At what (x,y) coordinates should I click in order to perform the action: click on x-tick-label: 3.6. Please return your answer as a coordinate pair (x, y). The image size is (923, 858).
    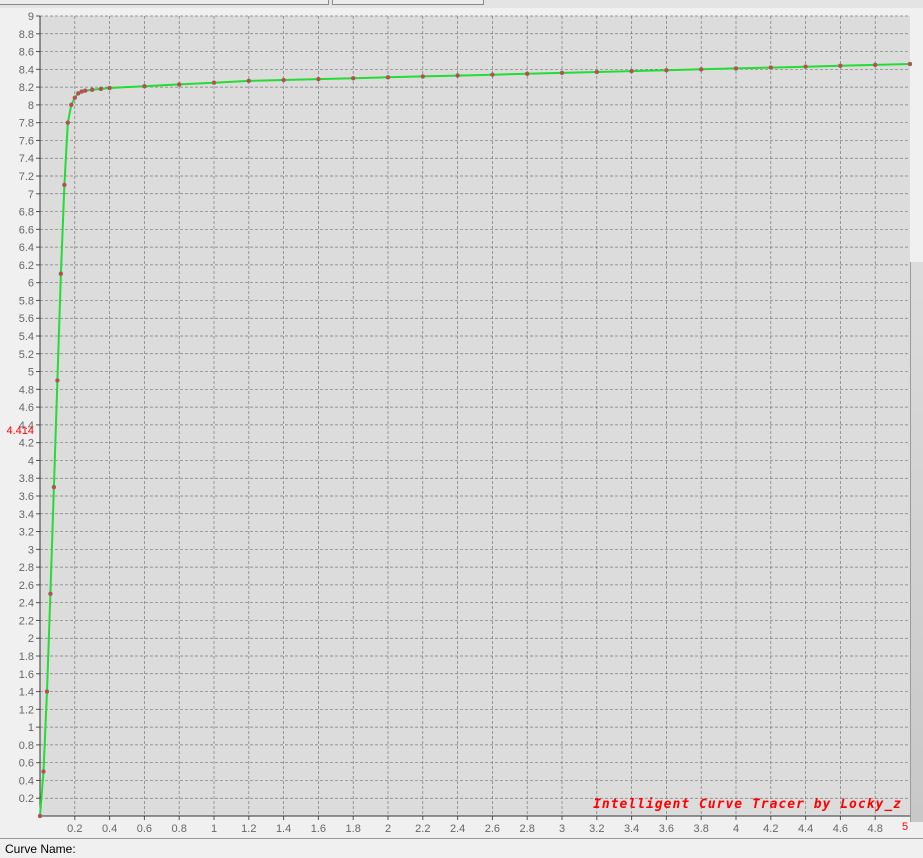
    Looking at the image, I should click on (666, 829).